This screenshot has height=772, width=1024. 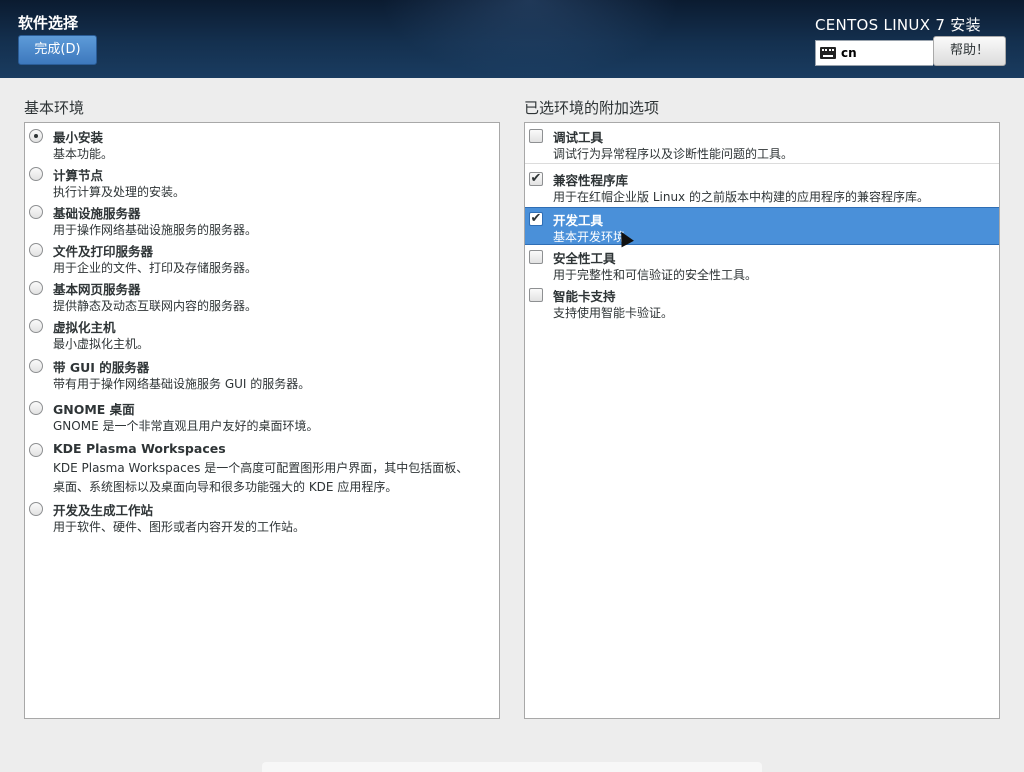 What do you see at coordinates (762, 264) in the screenshot?
I see `addon-item-security-tools: 安全性工具 用于完整性和可信验证的安全性工具。` at bounding box center [762, 264].